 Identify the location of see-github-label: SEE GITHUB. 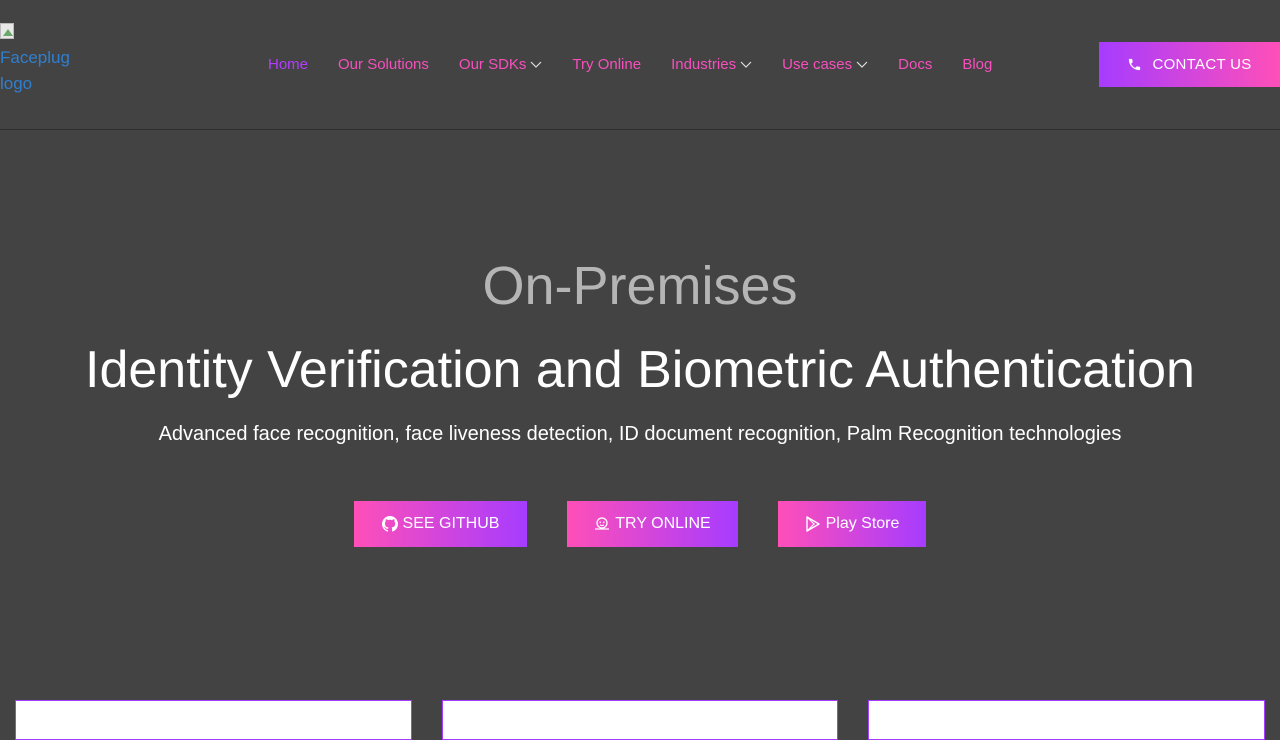
(451, 523).